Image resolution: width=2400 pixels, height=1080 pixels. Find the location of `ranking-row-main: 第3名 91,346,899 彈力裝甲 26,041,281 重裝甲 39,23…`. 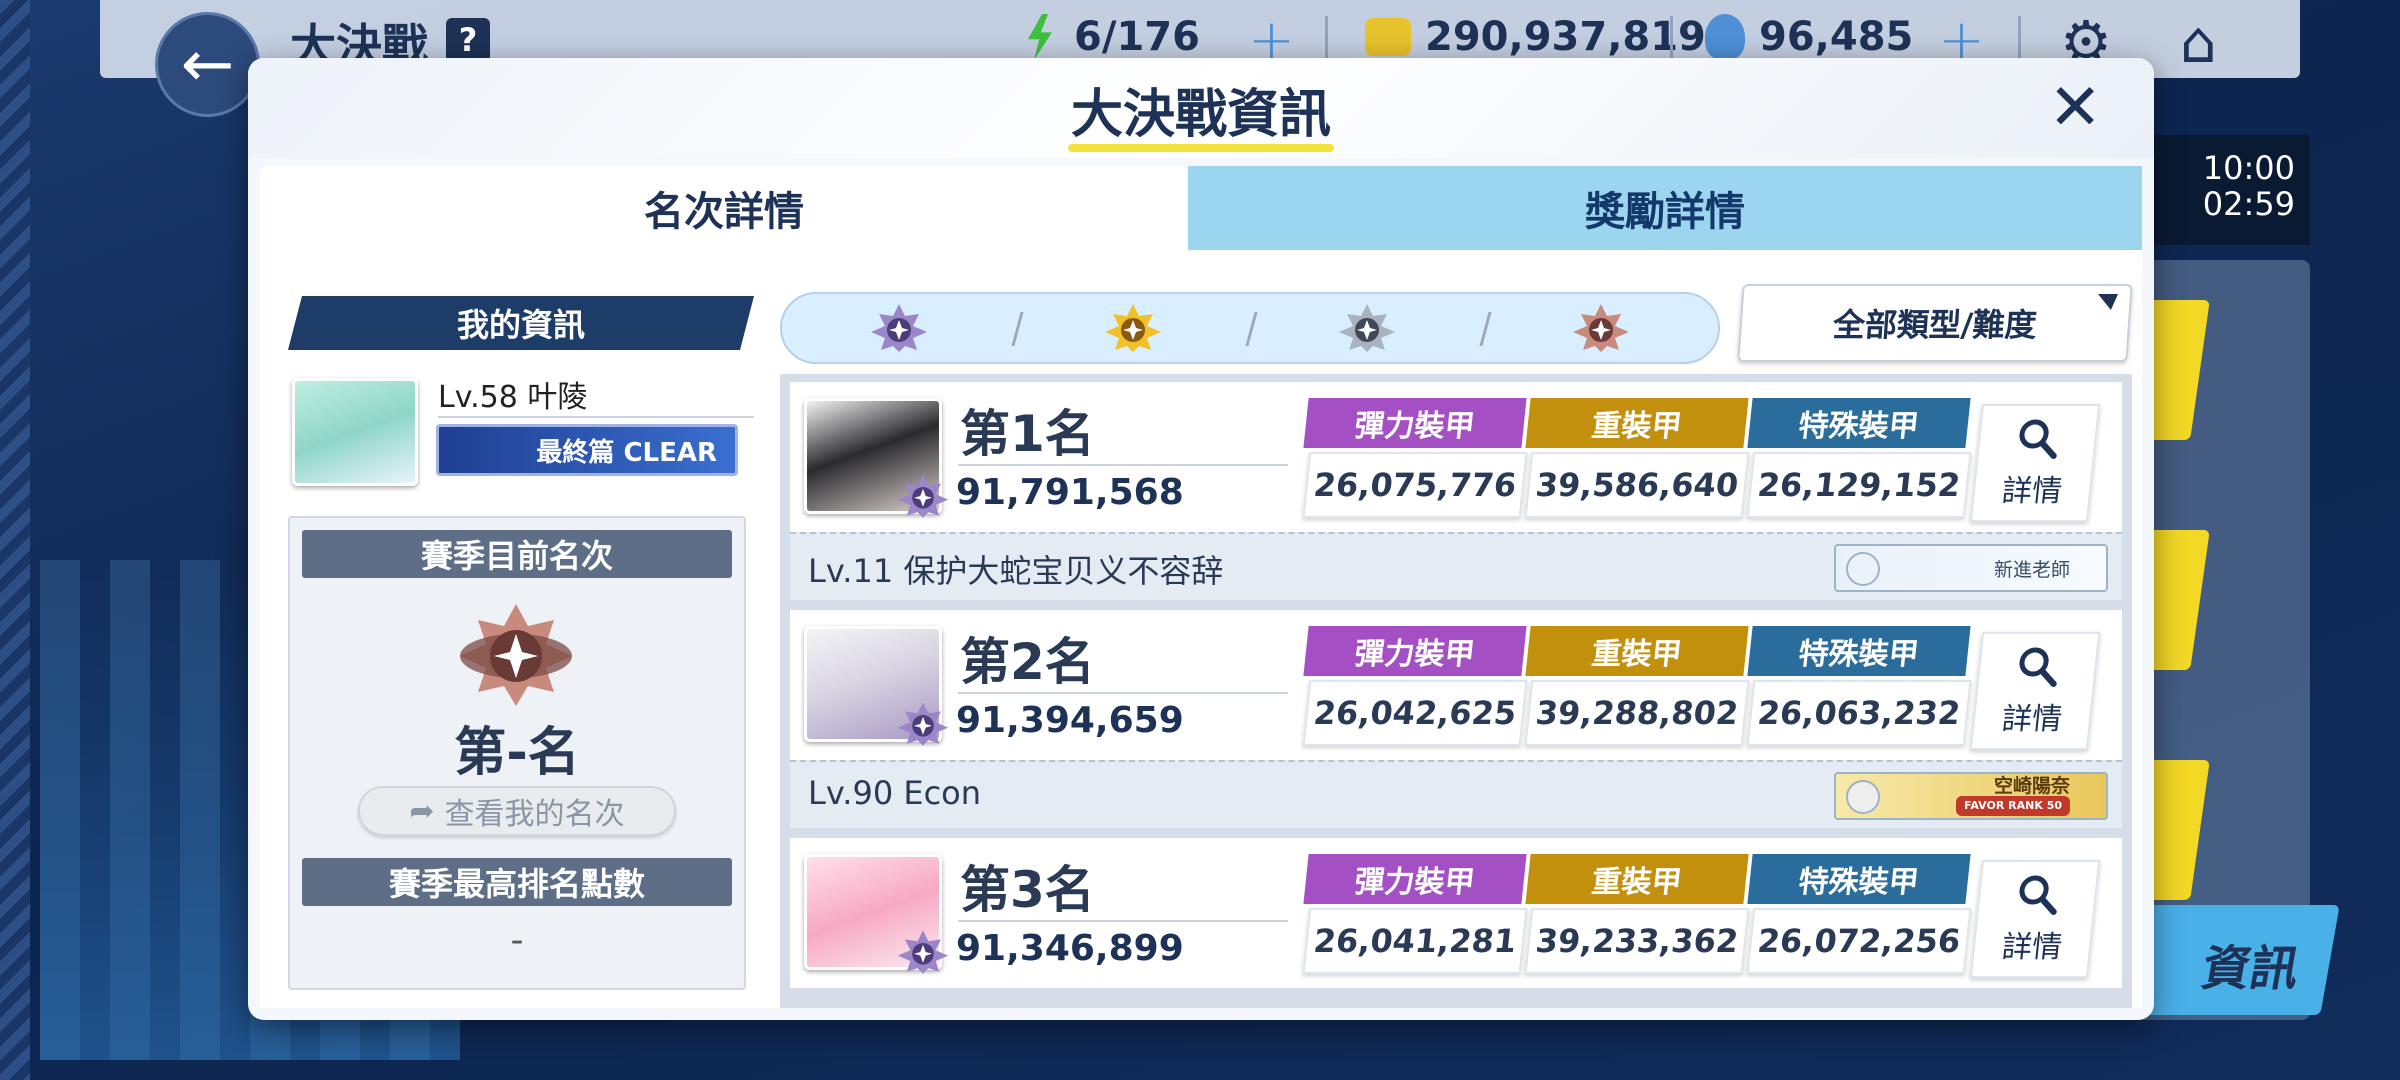

ranking-row-main: 第3名 91,346,899 彈力裝甲 26,041,281 重裝甲 39,23… is located at coordinates (1456, 913).